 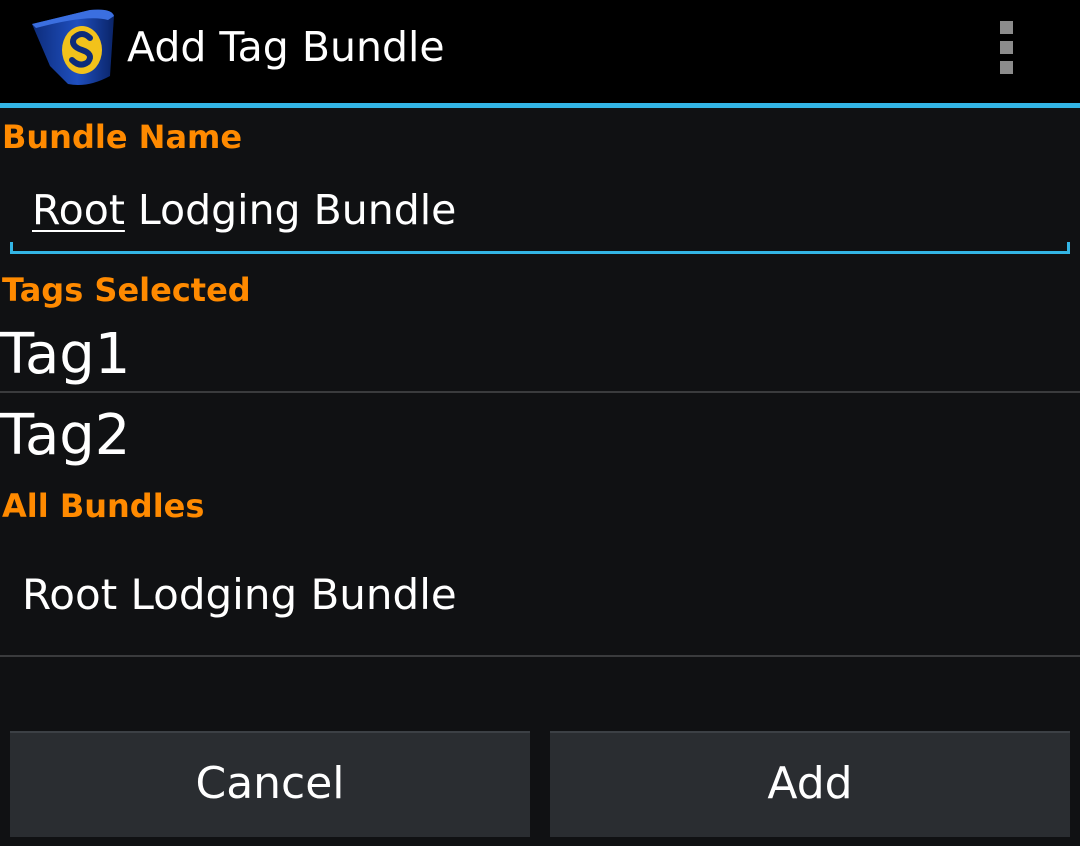 What do you see at coordinates (540, 252) in the screenshot?
I see `input-underline` at bounding box center [540, 252].